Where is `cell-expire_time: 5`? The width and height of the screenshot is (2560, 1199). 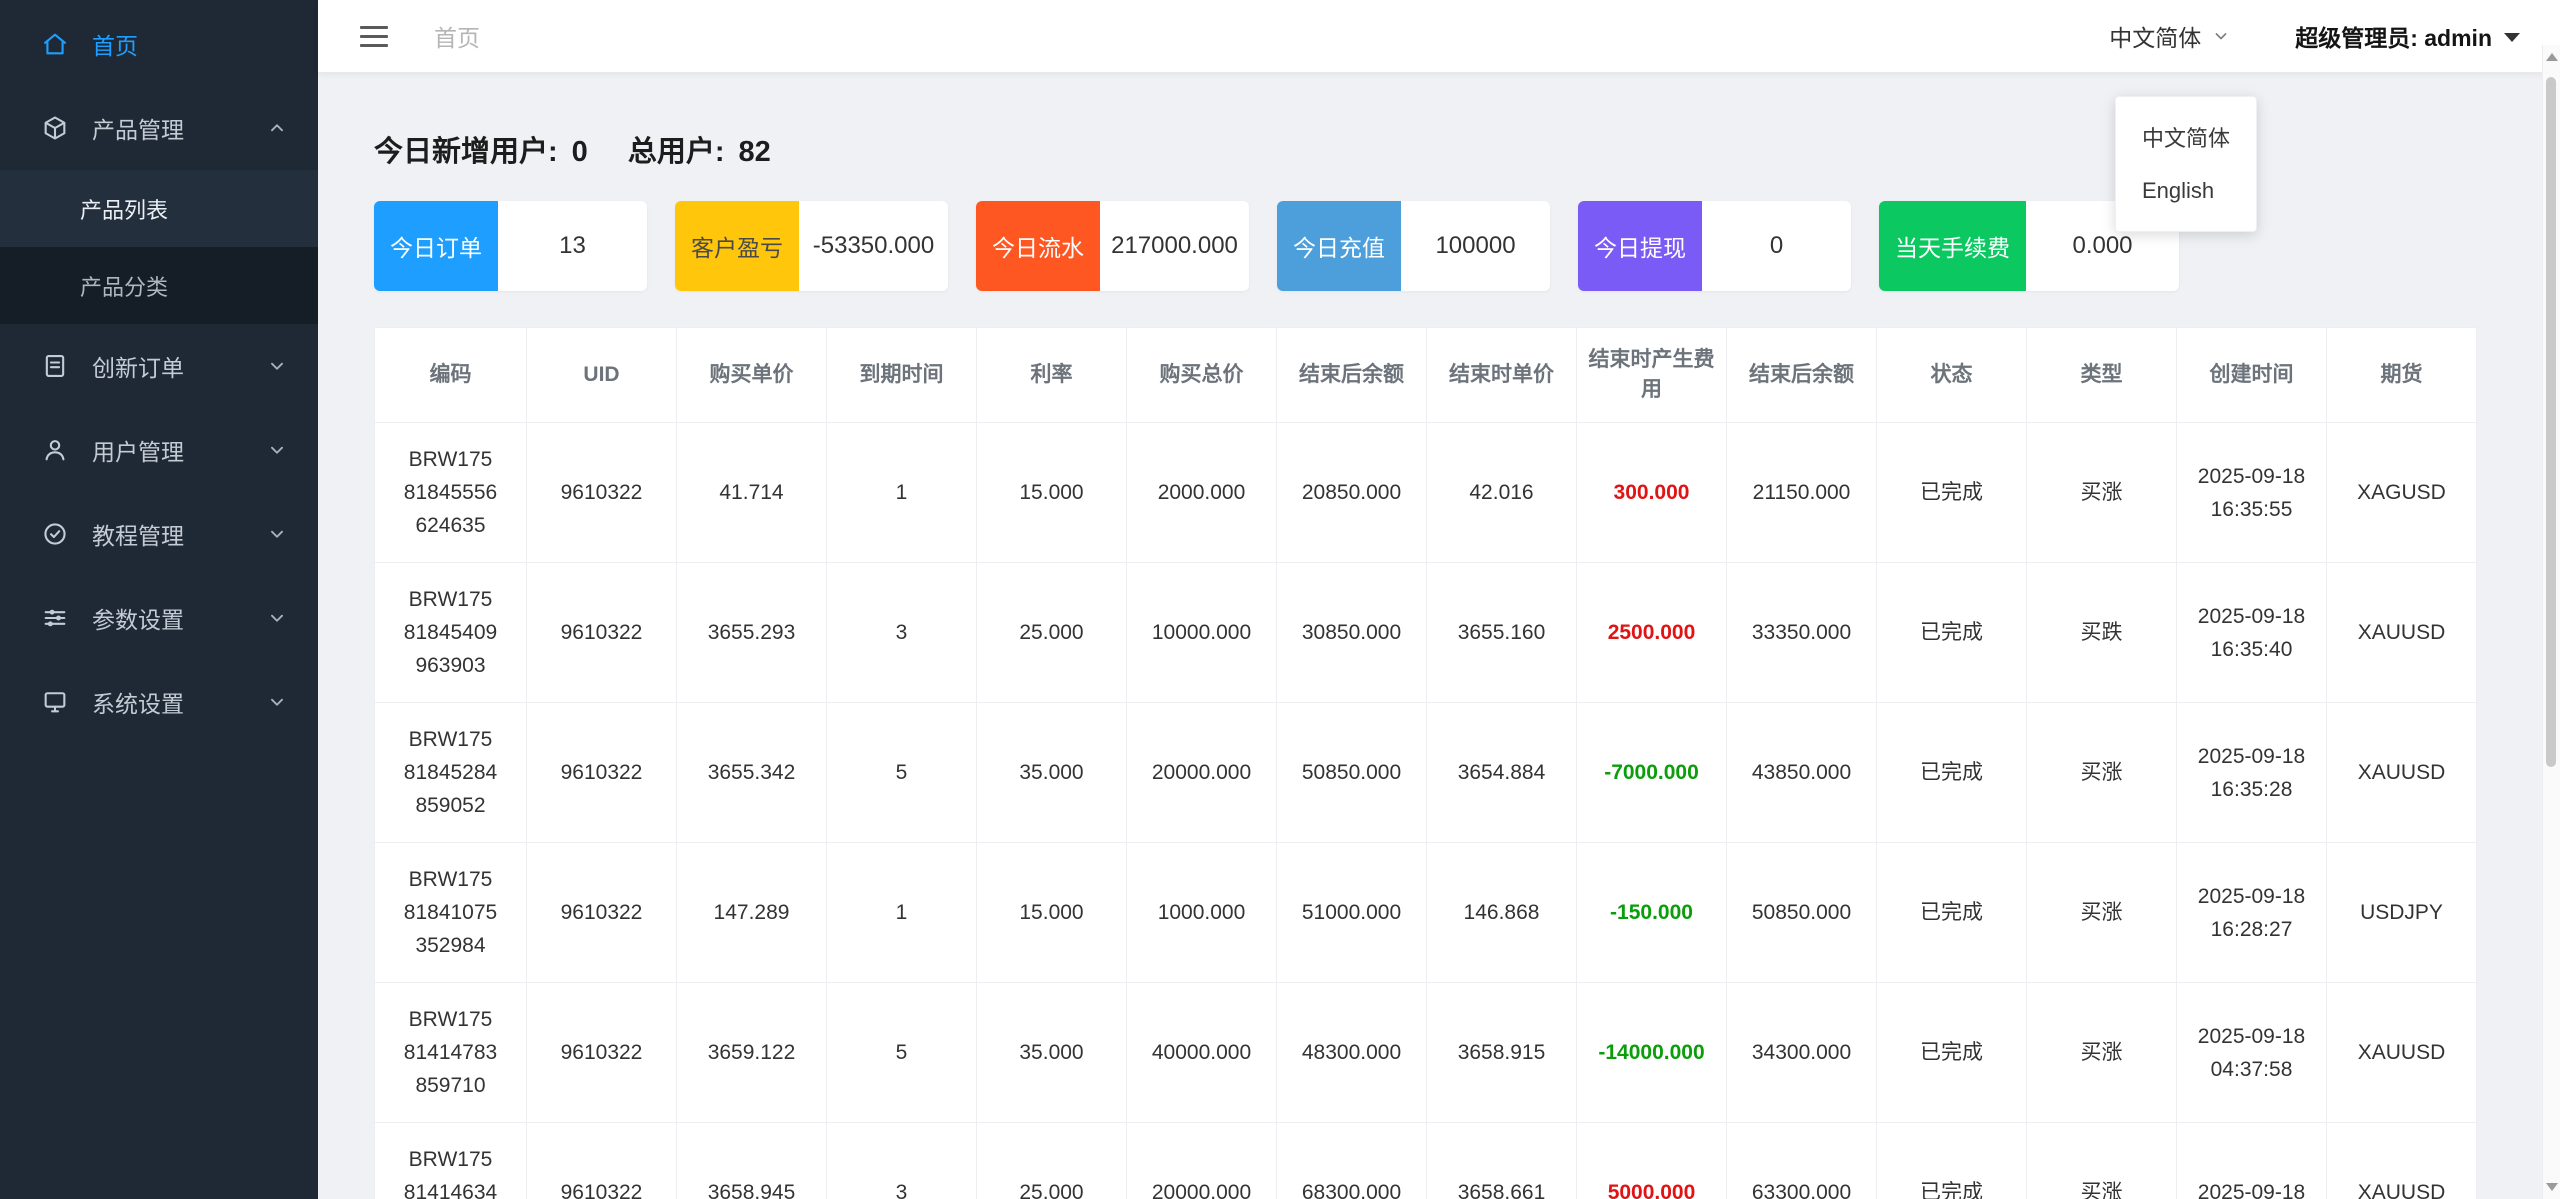
cell-expire_time: 5 is located at coordinates (901, 772).